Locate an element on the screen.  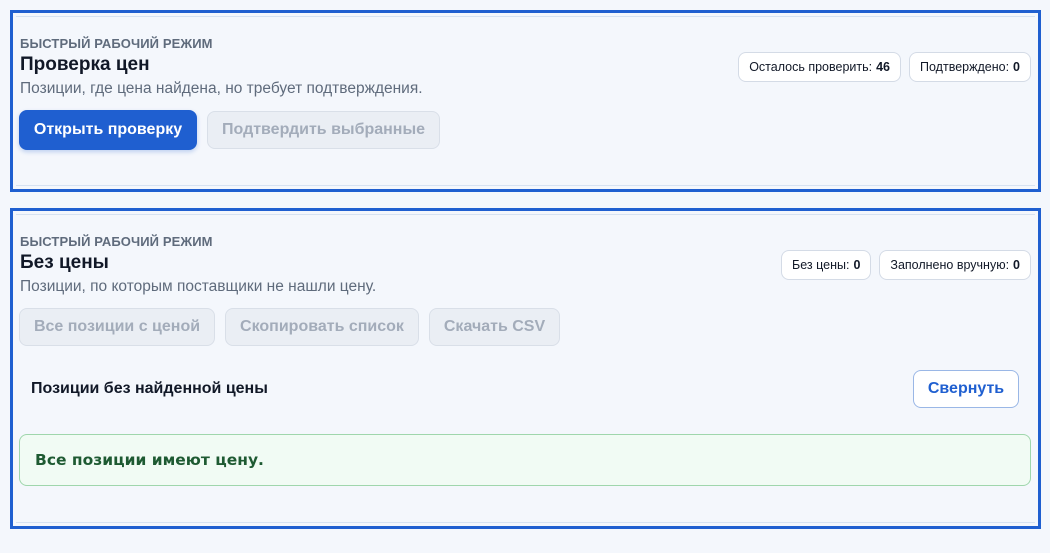
download-csv-button: Скачать CSV is located at coordinates (494, 327).